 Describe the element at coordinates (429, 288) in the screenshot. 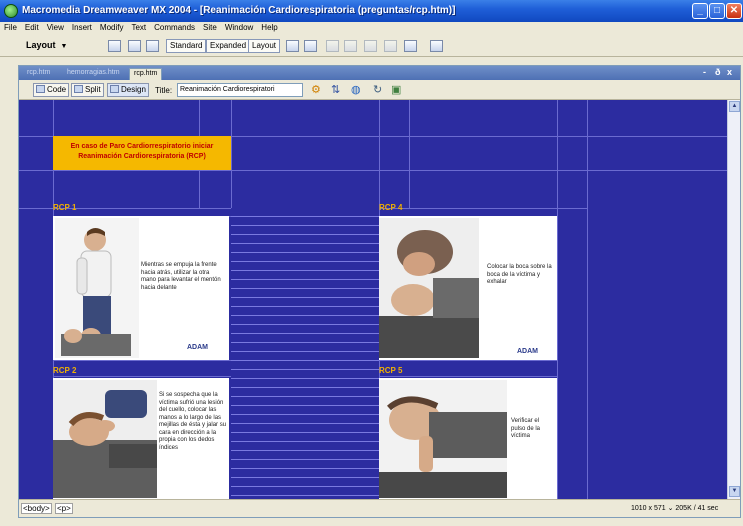

I see `rcp4-illustration` at that location.